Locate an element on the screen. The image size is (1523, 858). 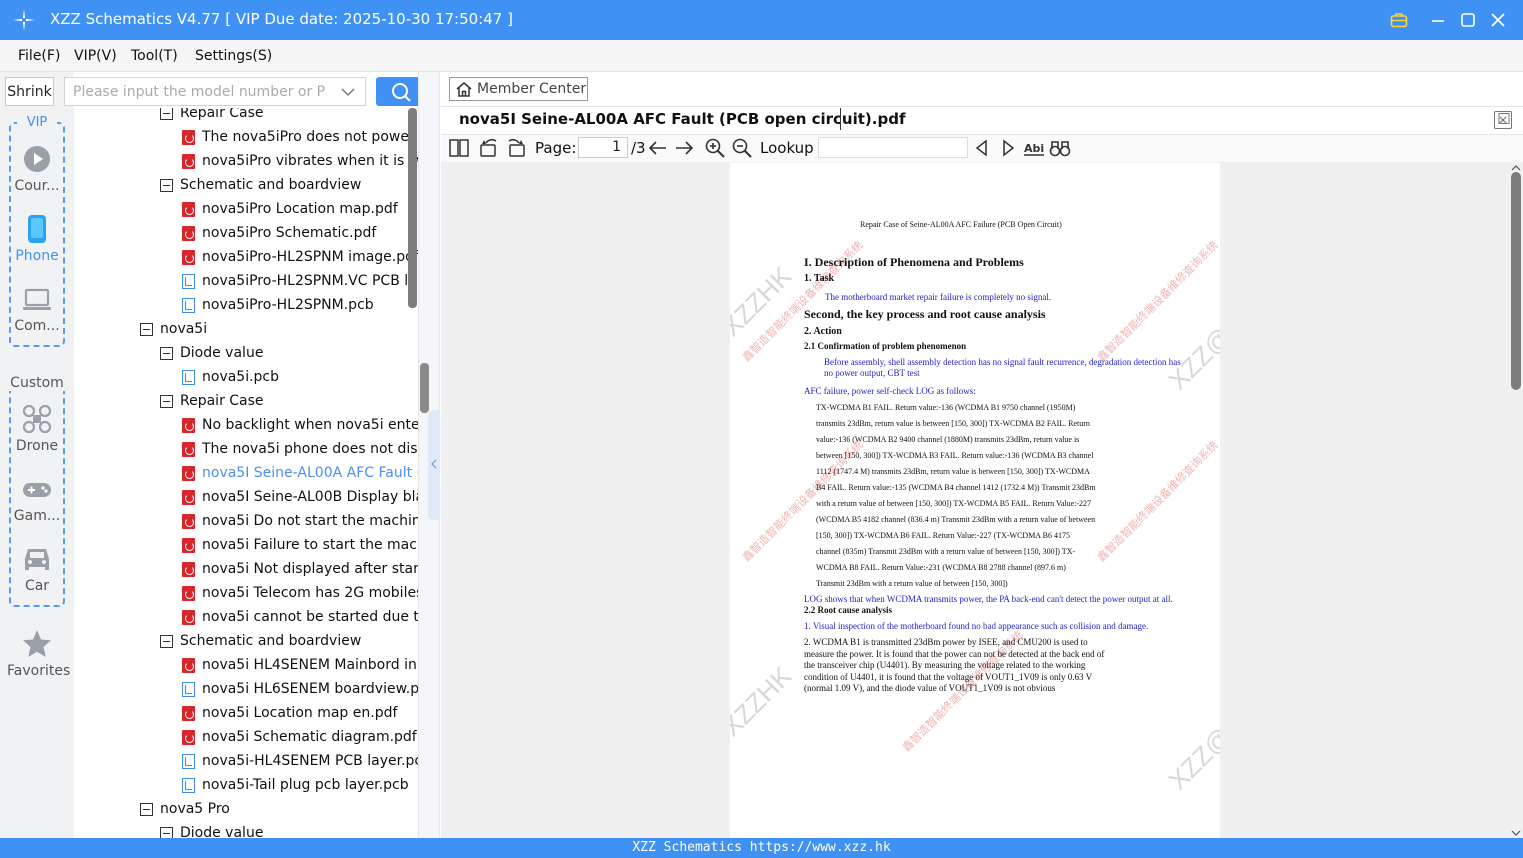
tree-file-item: nova5i HL4SENEM Mainbord in is located at coordinates (300, 665).